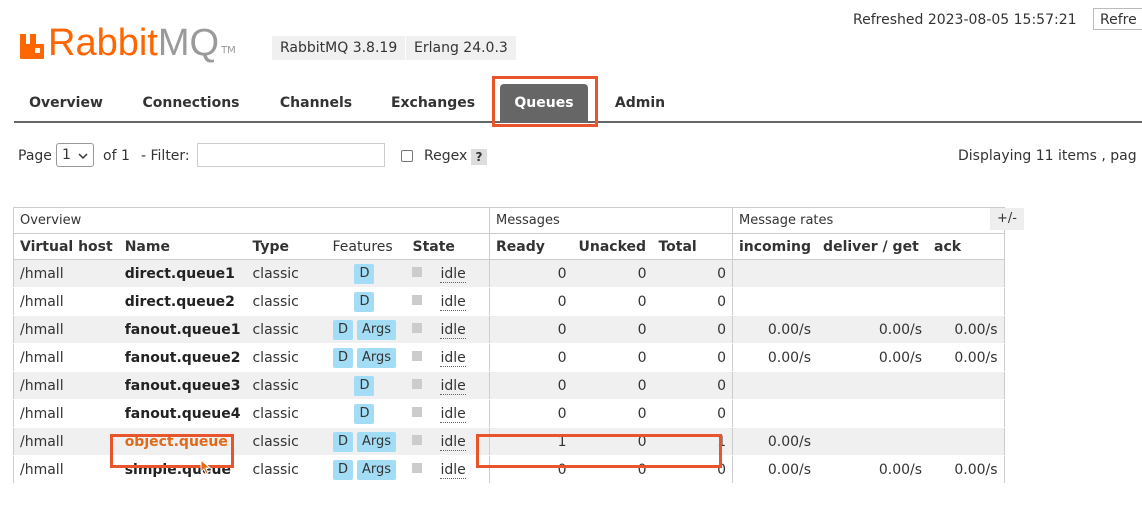 This screenshot has height=519, width=1142. I want to click on refreshed-timestamp: Refreshed 2023-08-05 15:57:21, so click(965, 20).